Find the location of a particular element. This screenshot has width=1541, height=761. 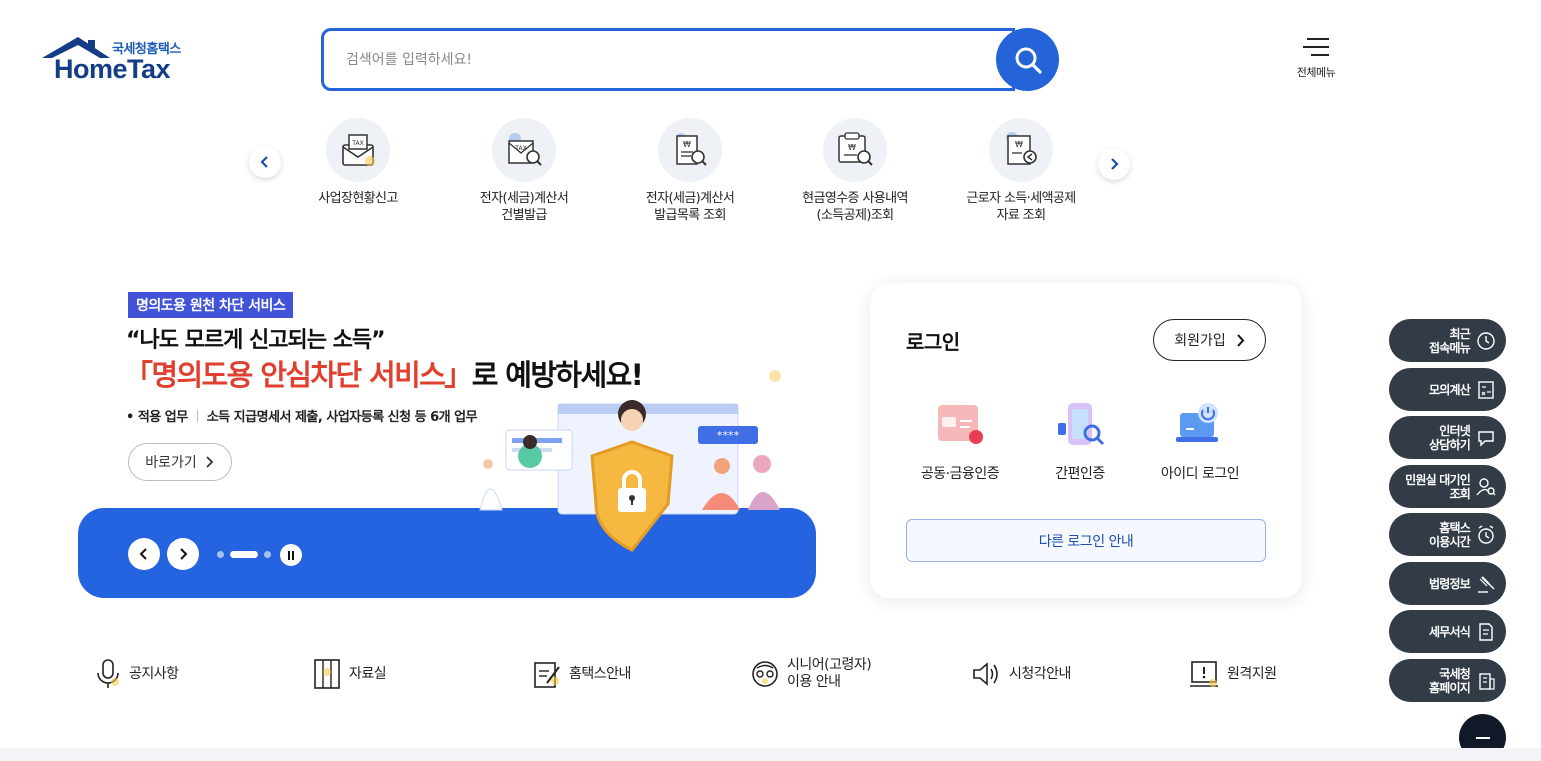

right-menu-waiting: 민원실 대기인 조회 is located at coordinates (1447, 486).